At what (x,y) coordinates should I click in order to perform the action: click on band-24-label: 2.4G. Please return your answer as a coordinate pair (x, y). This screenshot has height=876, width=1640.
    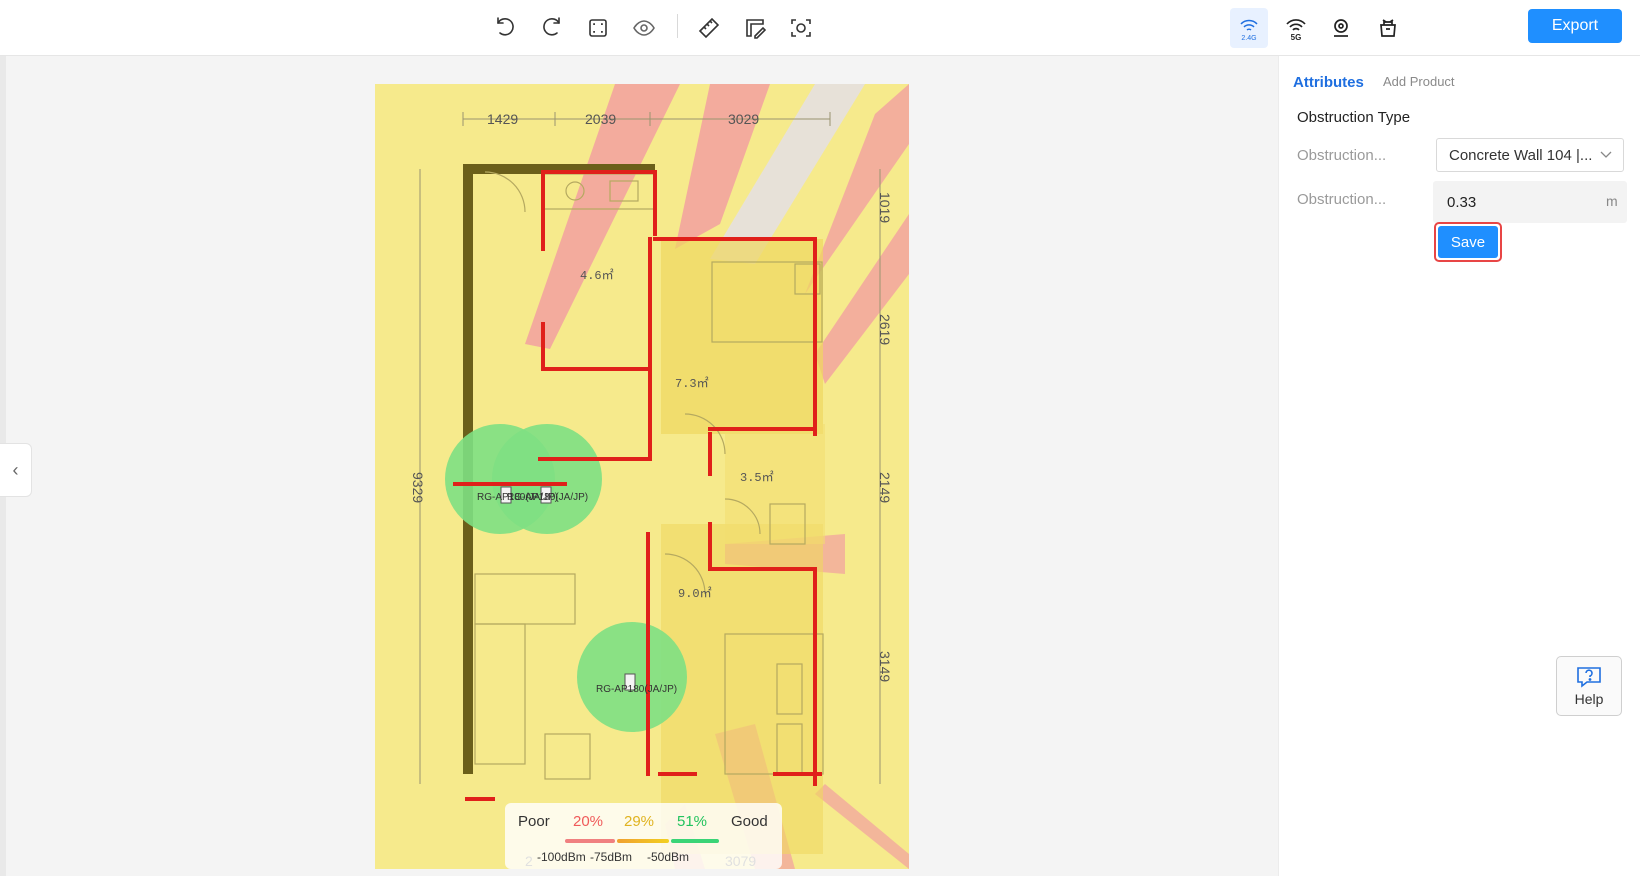
    Looking at the image, I should click on (1248, 38).